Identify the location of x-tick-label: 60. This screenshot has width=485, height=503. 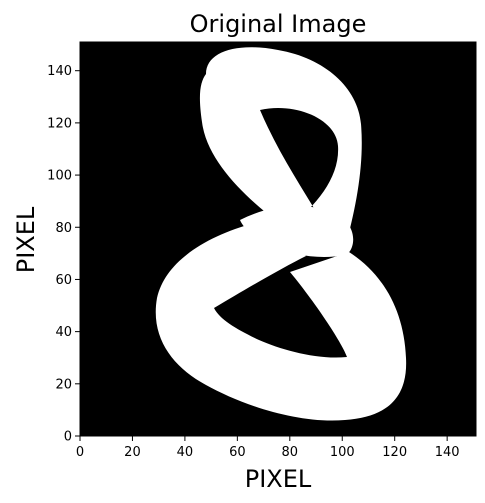
(237, 452).